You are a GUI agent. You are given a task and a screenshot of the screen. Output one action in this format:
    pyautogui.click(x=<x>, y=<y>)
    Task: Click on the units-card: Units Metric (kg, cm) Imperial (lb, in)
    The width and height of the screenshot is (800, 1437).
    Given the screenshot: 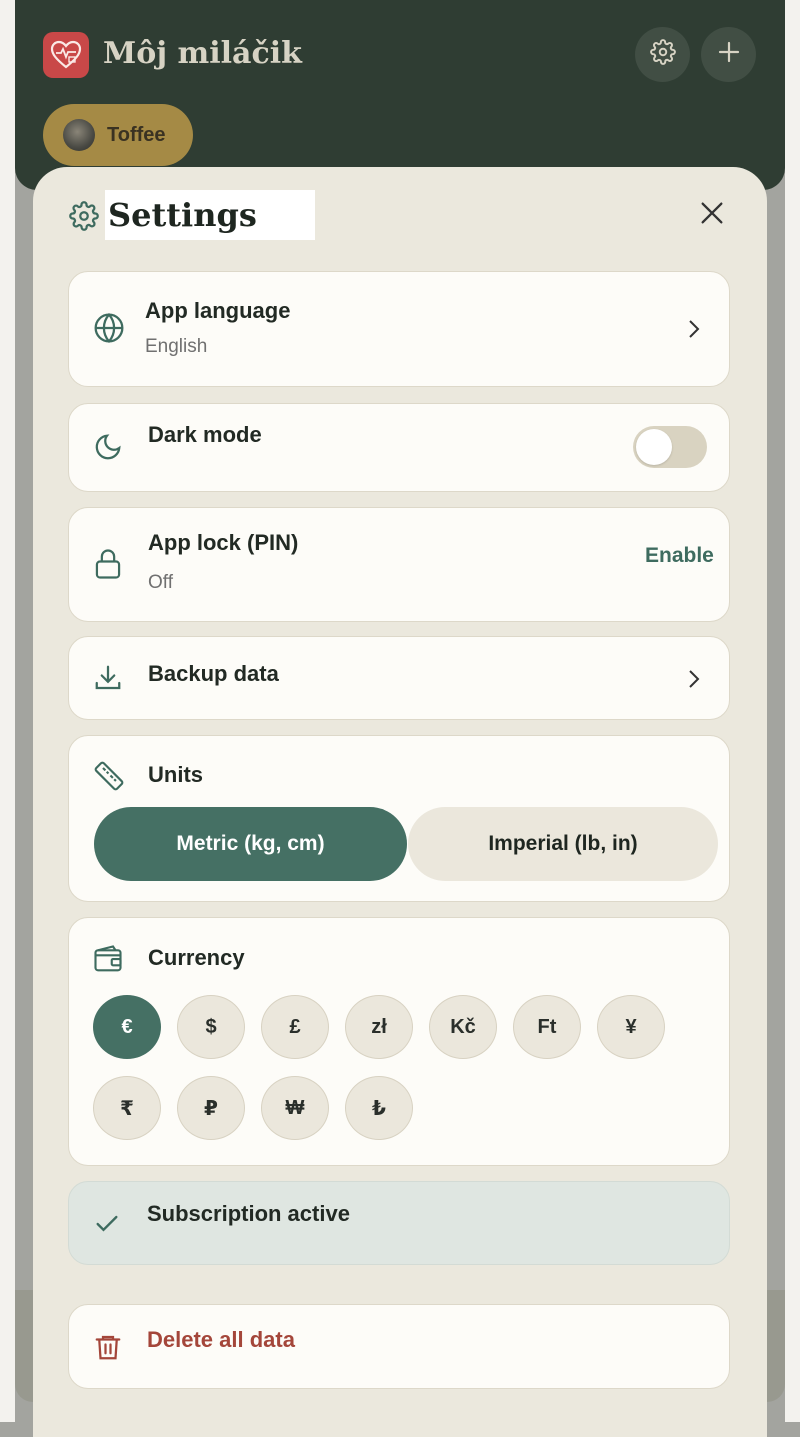 What is the action you would take?
    pyautogui.click(x=399, y=818)
    